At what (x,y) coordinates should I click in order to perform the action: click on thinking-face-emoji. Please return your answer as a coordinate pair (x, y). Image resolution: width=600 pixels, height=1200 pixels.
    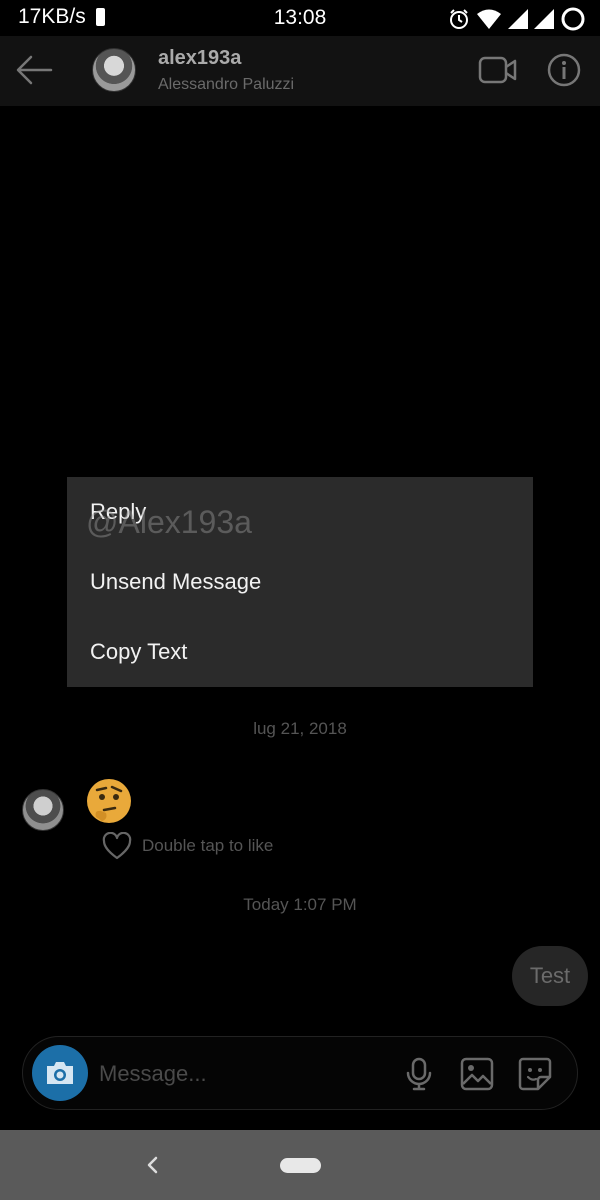
    Looking at the image, I should click on (109, 802).